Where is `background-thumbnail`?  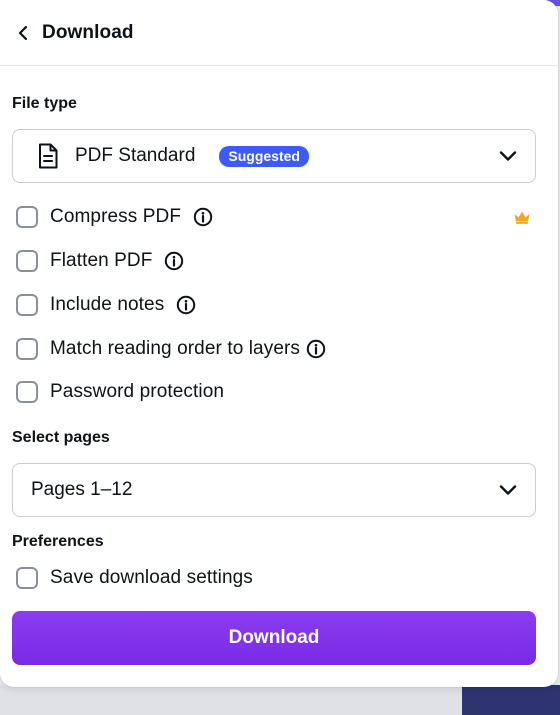
background-thumbnail is located at coordinates (511, 700).